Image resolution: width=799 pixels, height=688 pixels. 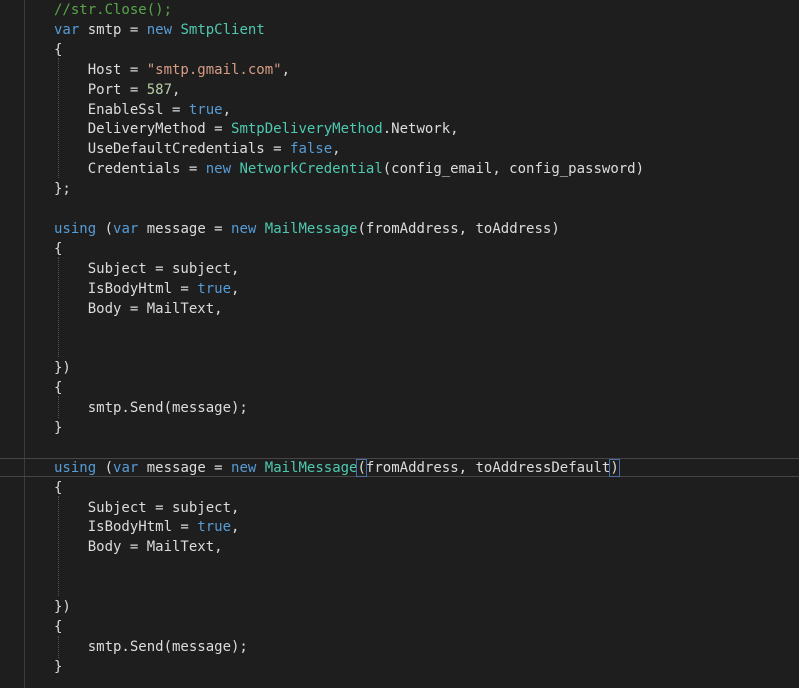 I want to click on code-line: Host = "smtp.gmail.com",, so click(x=172, y=71).